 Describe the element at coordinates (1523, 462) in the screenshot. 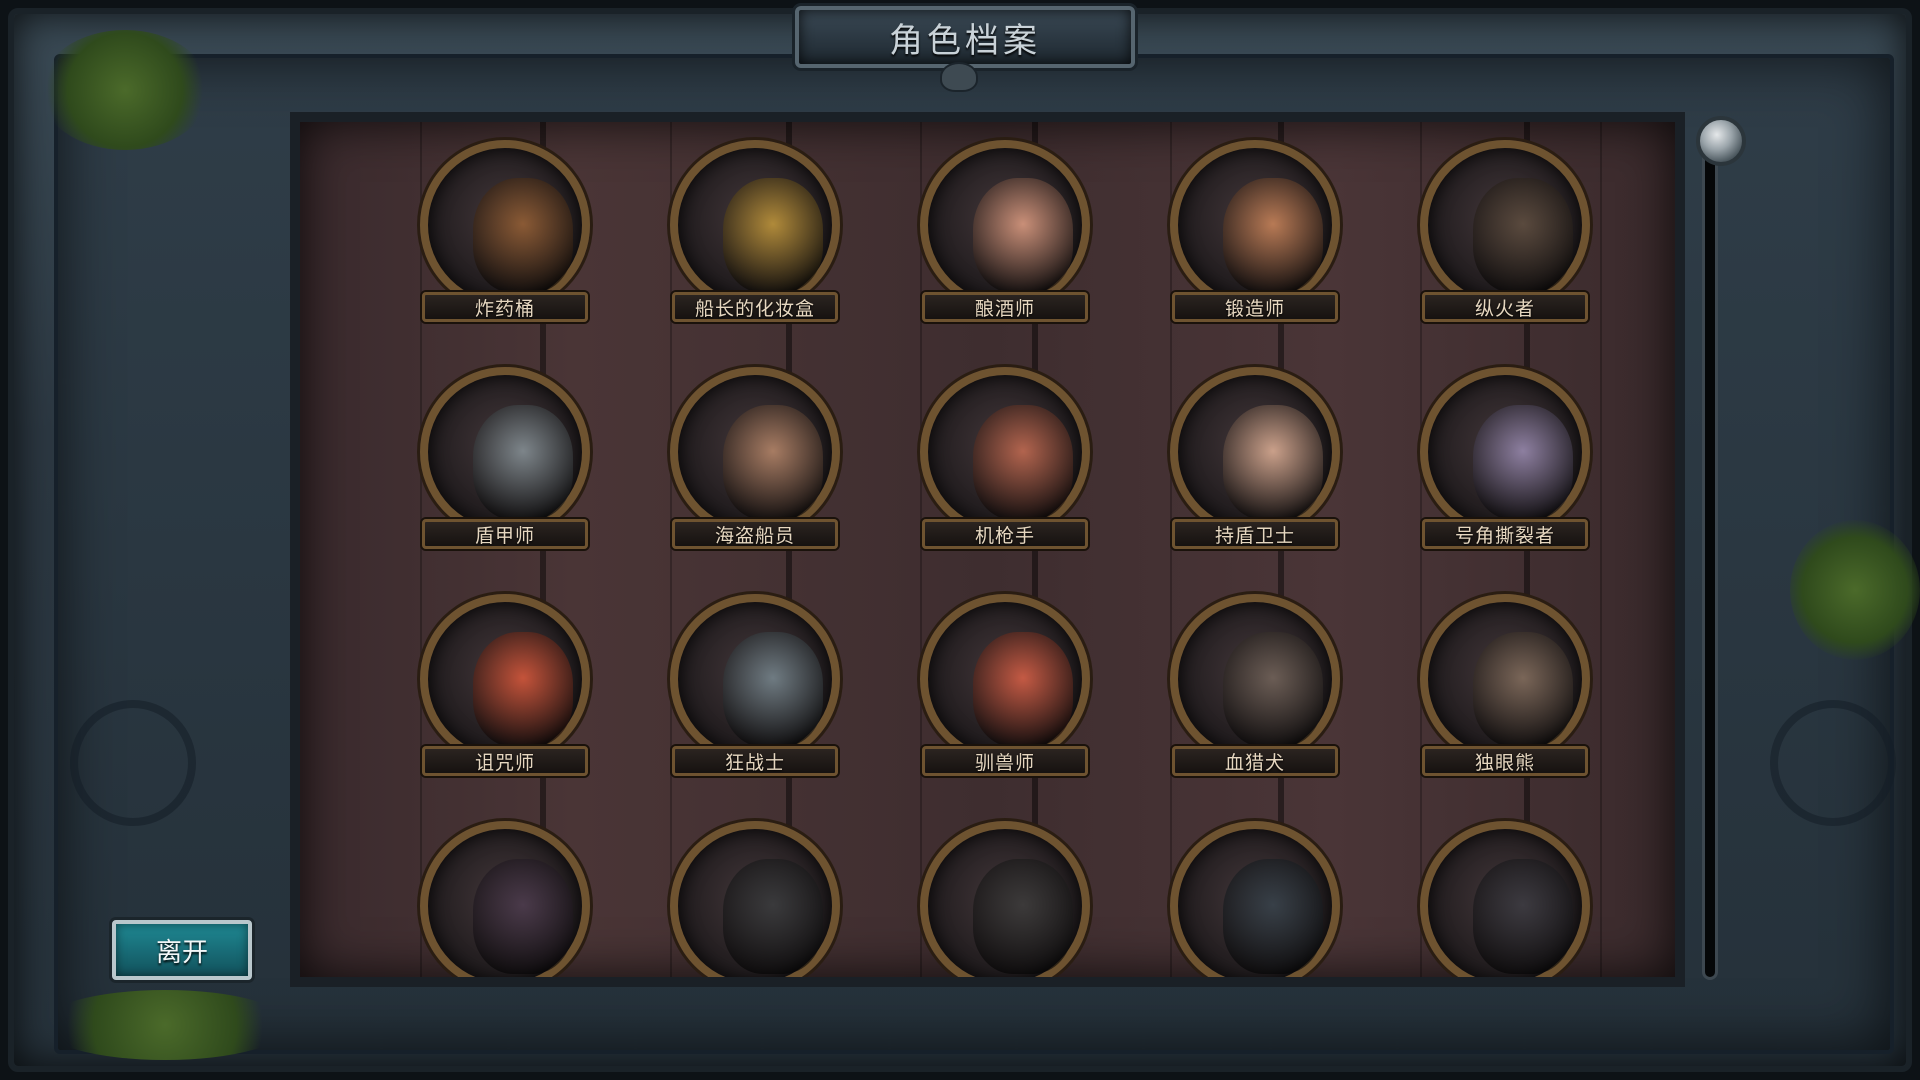

I see `horn-ripper-icon` at that location.